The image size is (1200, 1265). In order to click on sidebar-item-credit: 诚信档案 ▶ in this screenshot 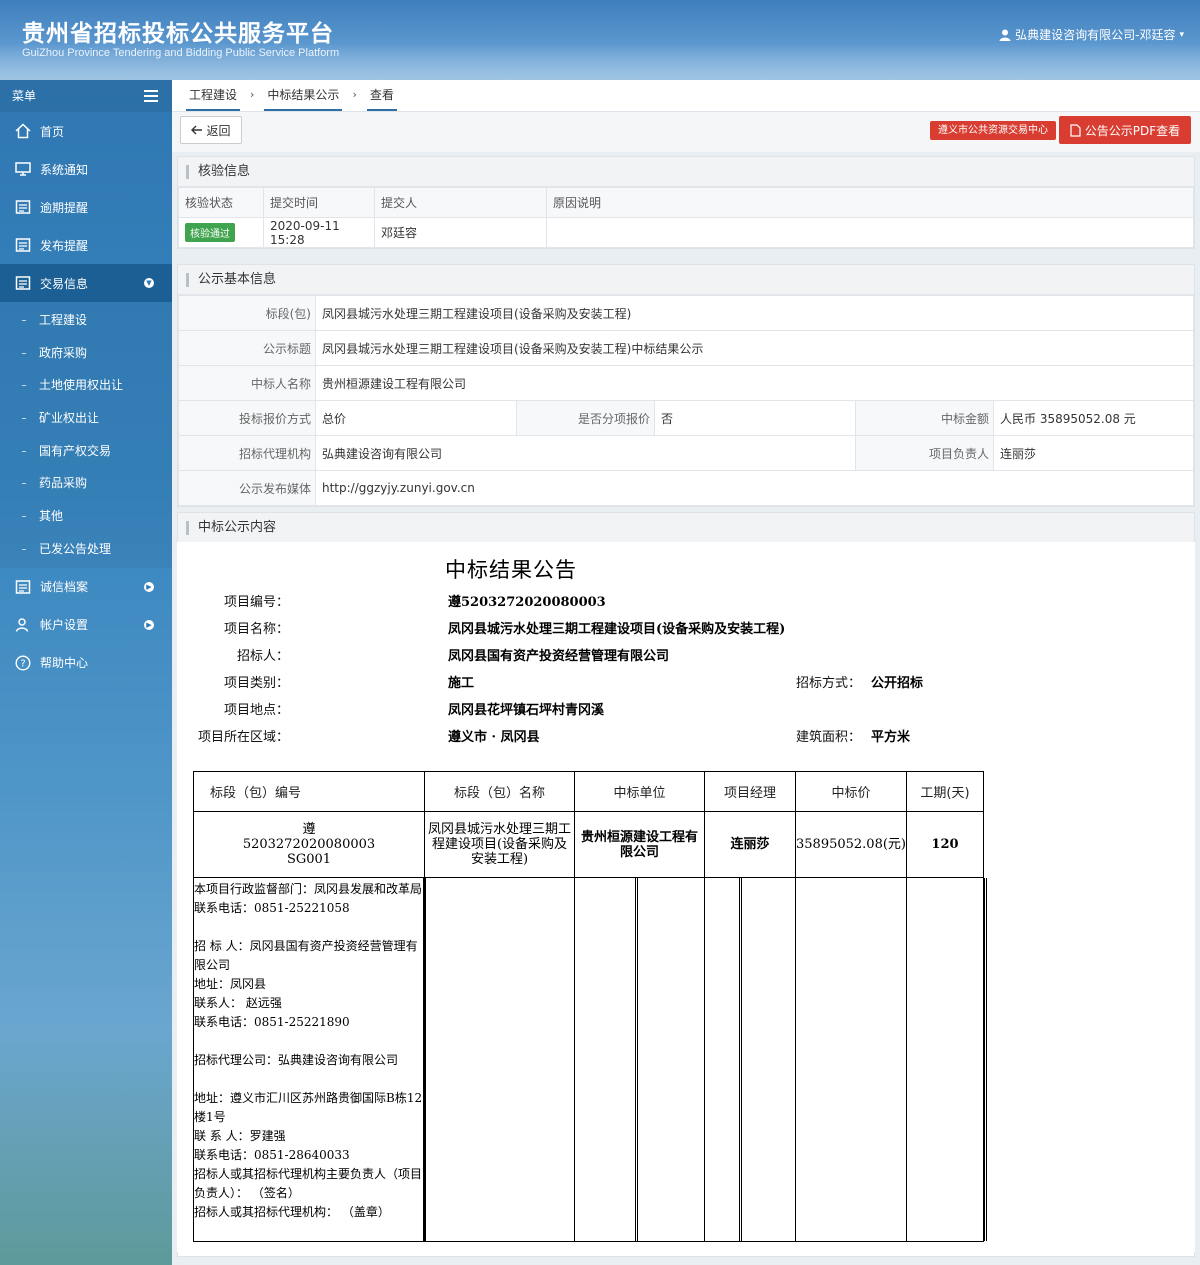, I will do `click(86, 587)`.